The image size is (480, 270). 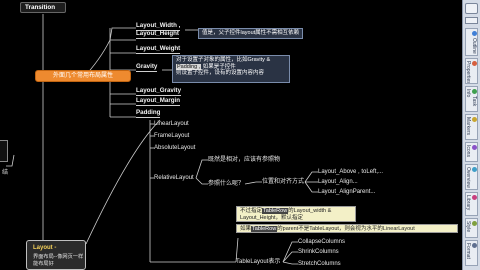 What do you see at coordinates (311, 177) in the screenshot?
I see `link-rel-i1` at bounding box center [311, 177].